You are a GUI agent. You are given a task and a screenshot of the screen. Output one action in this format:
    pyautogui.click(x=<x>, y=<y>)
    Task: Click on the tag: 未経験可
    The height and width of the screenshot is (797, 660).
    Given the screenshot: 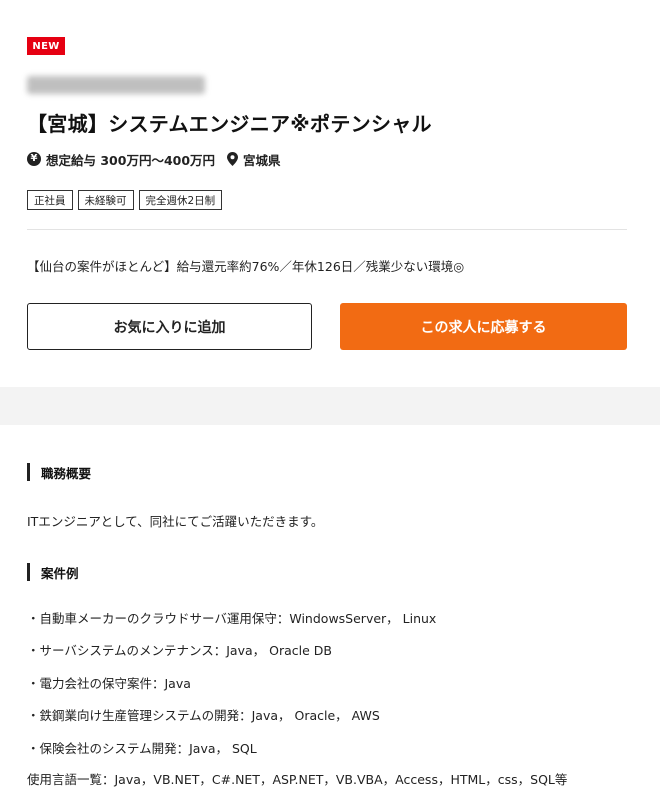 What is the action you would take?
    pyautogui.click(x=105, y=200)
    